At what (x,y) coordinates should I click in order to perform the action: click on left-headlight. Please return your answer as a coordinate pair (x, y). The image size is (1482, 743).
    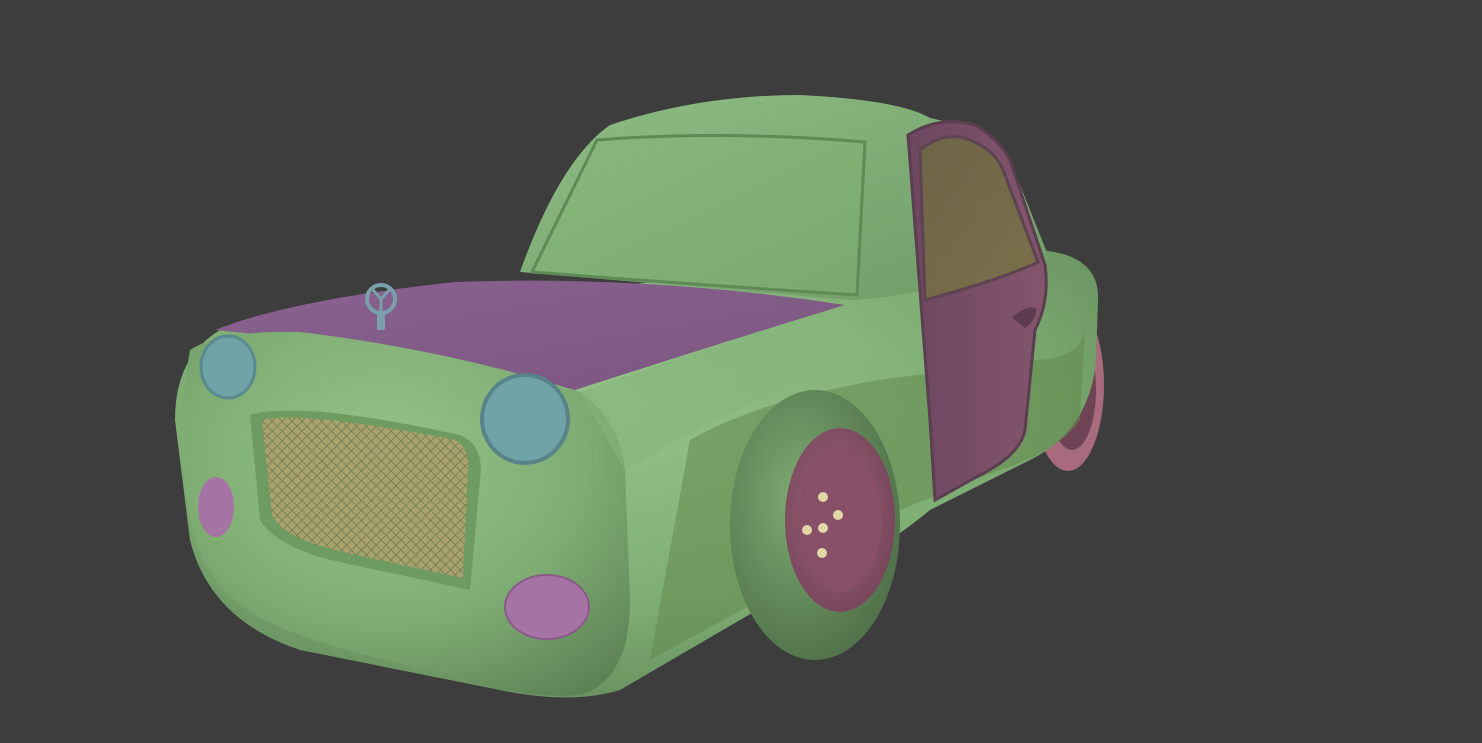
    Looking at the image, I should click on (228, 367).